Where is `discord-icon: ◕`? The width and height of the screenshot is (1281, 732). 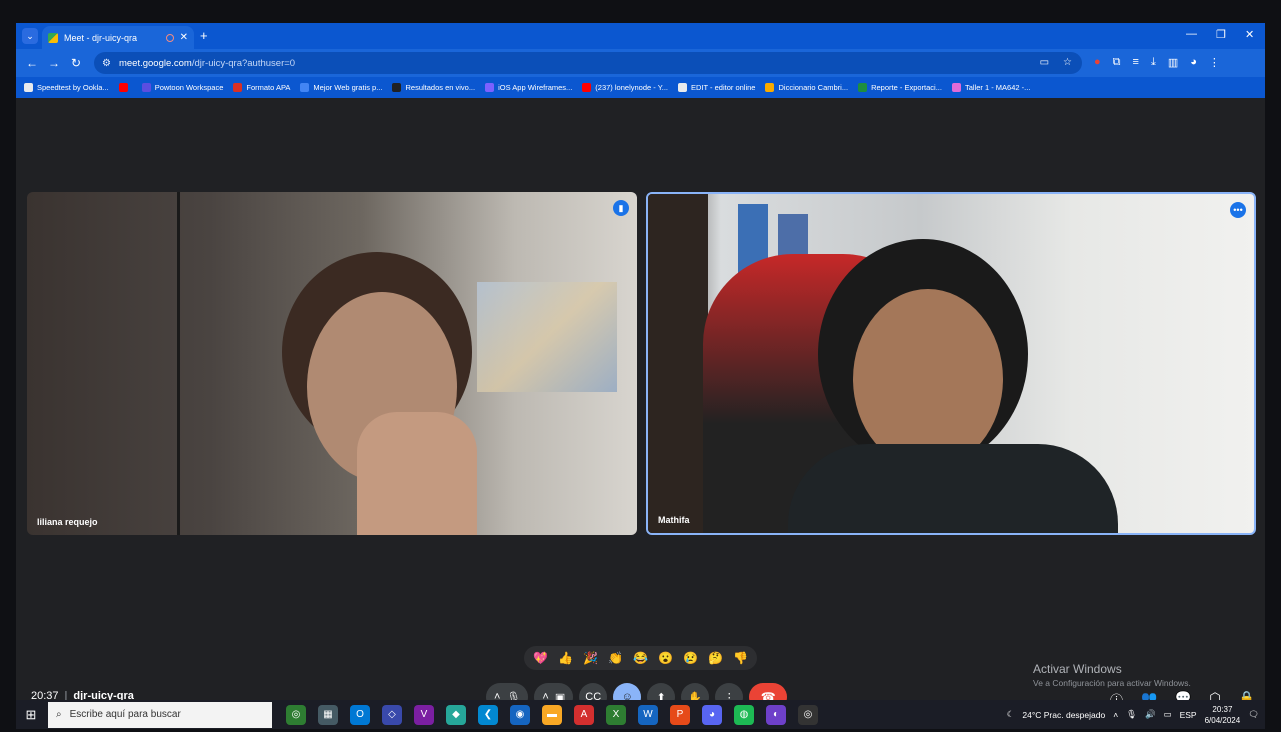 discord-icon: ◕ is located at coordinates (712, 714).